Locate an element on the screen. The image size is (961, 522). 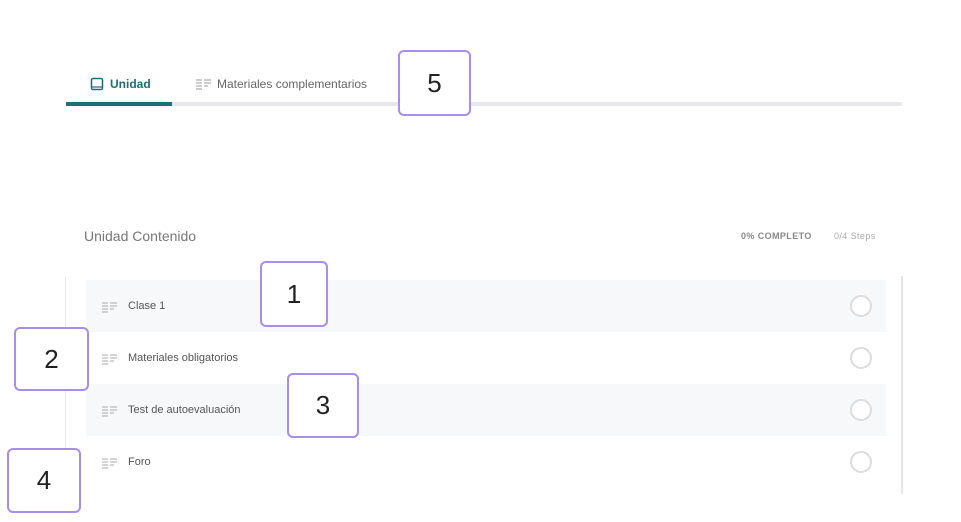
lesson-row-test-de-autoevaluacion: Test de autoevaluación is located at coordinates (486, 410).